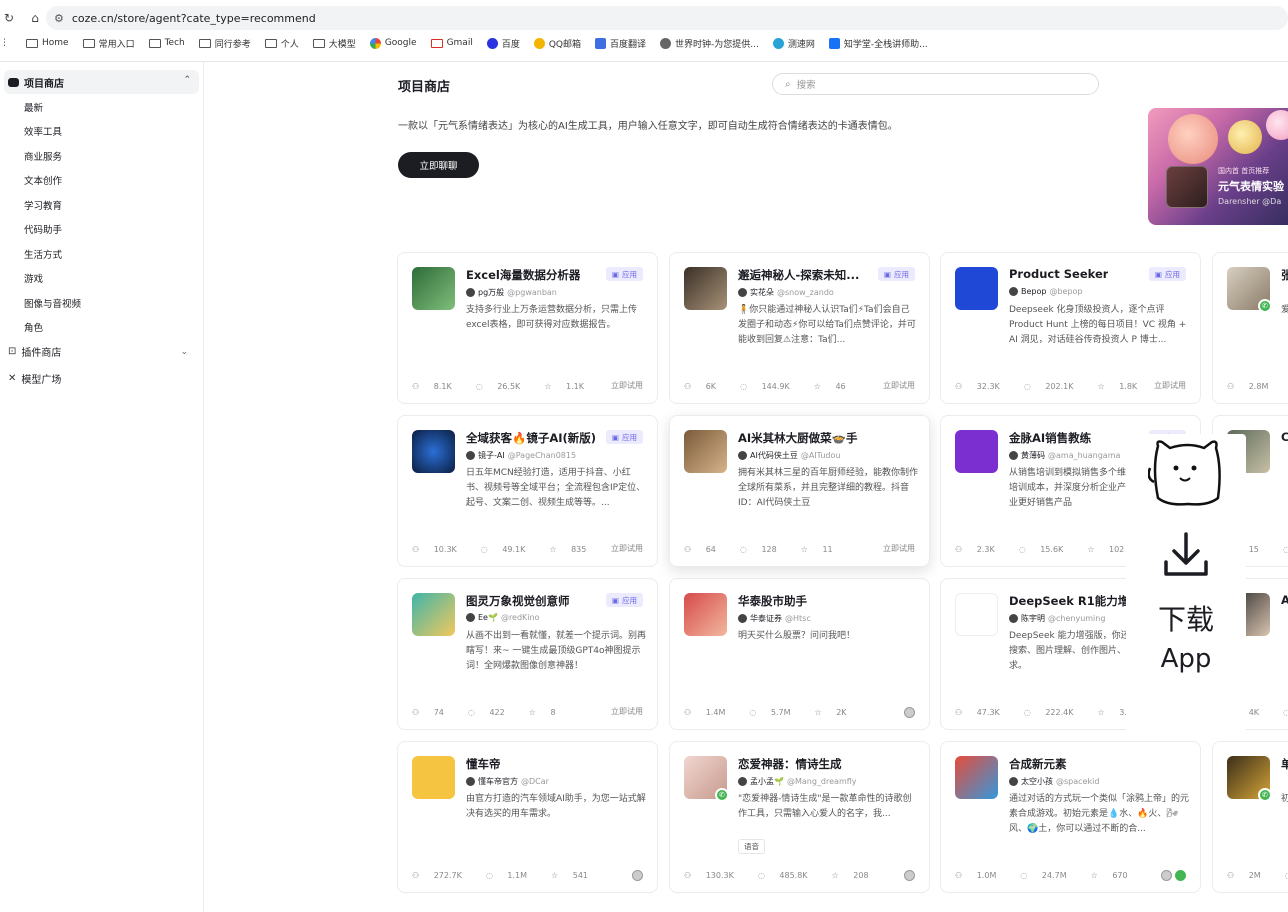  Describe the element at coordinates (424, 87) in the screenshot. I see `page-title: 项目商店` at that location.